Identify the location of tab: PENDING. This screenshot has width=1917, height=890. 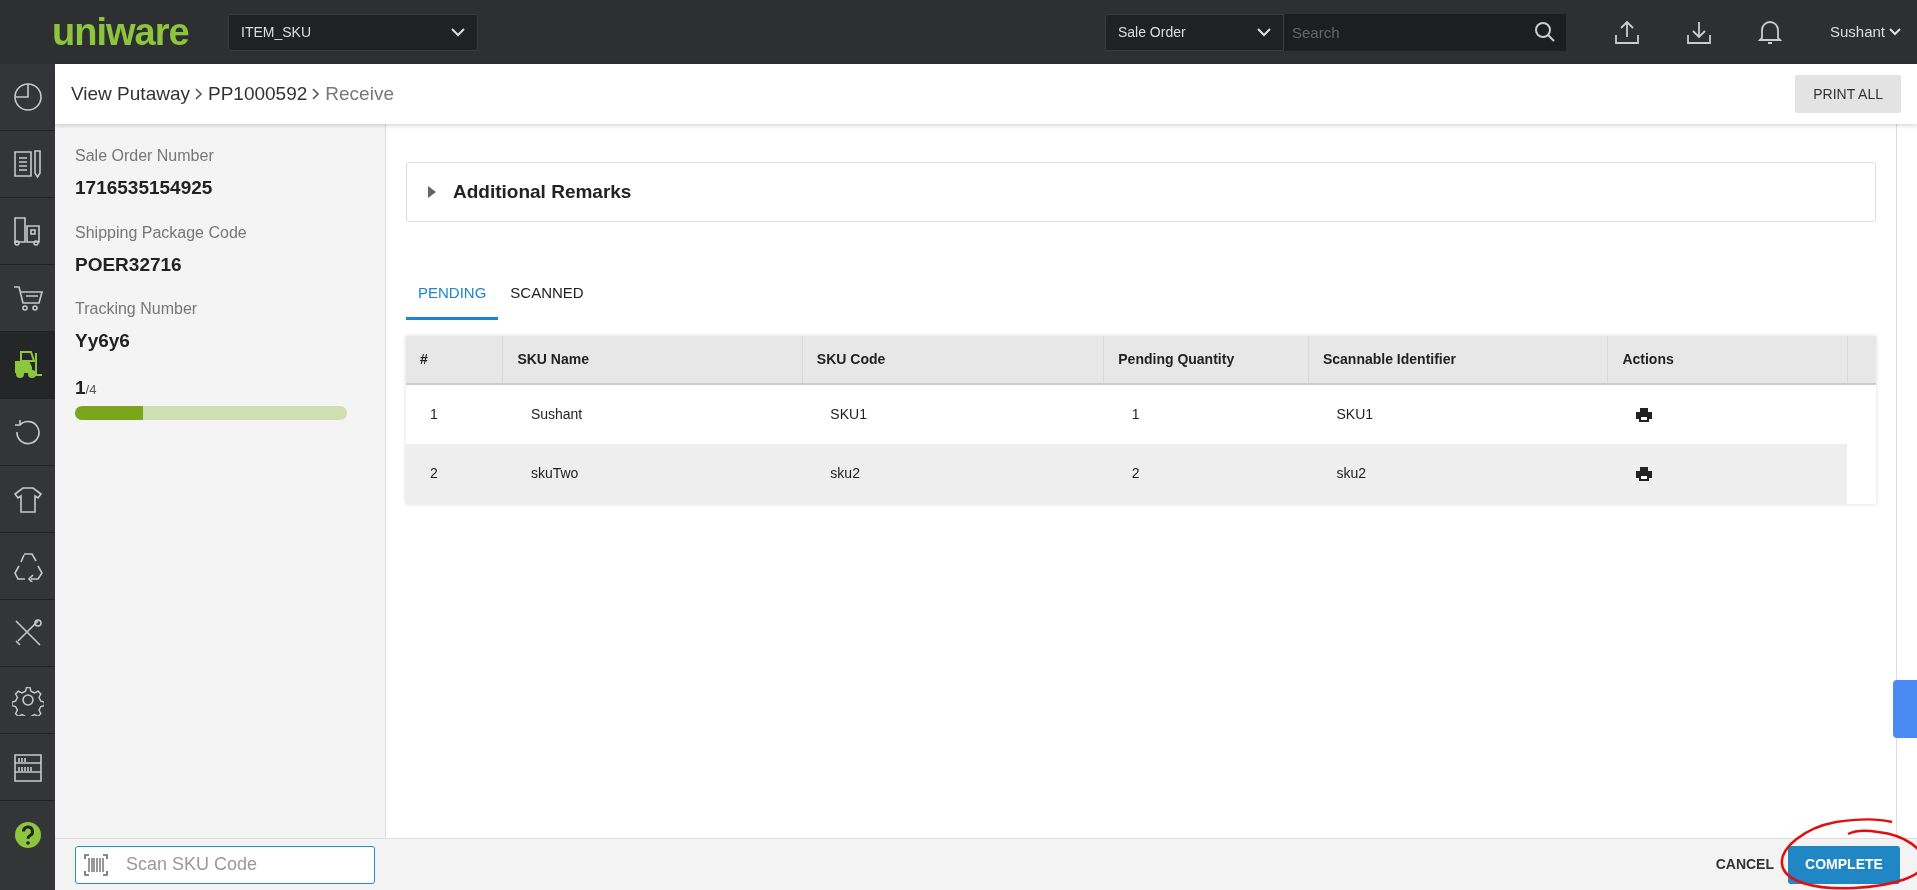
(452, 295).